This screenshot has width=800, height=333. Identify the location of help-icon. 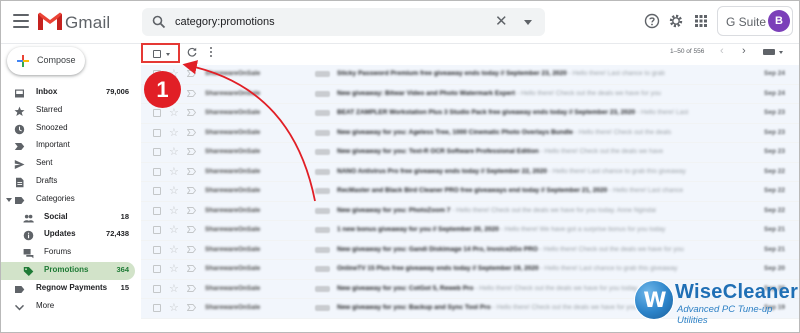
(652, 21).